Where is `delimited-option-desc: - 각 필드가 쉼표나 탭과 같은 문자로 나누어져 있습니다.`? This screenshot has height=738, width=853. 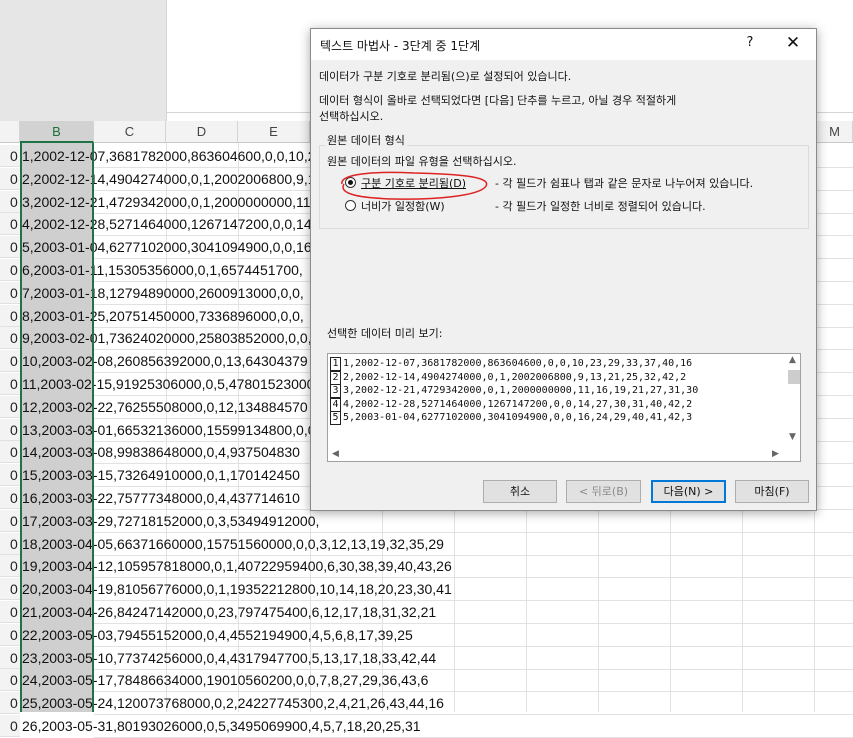 delimited-option-desc: - 각 필드가 쉼표나 탭과 같은 문자로 나누어져 있습니다. is located at coordinates (624, 183).